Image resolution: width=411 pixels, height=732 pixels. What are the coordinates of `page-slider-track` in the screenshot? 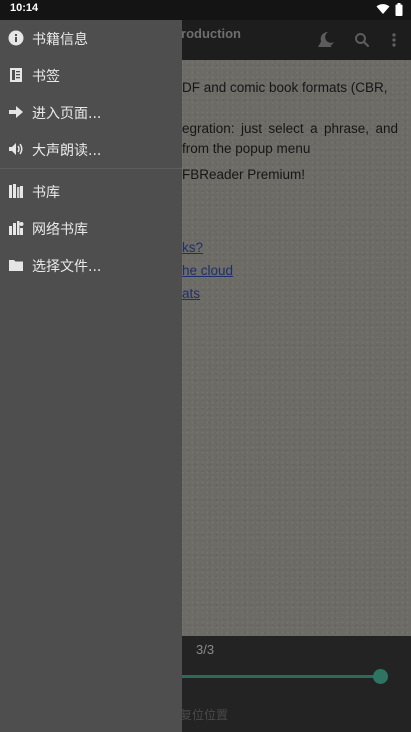 It's located at (281, 676).